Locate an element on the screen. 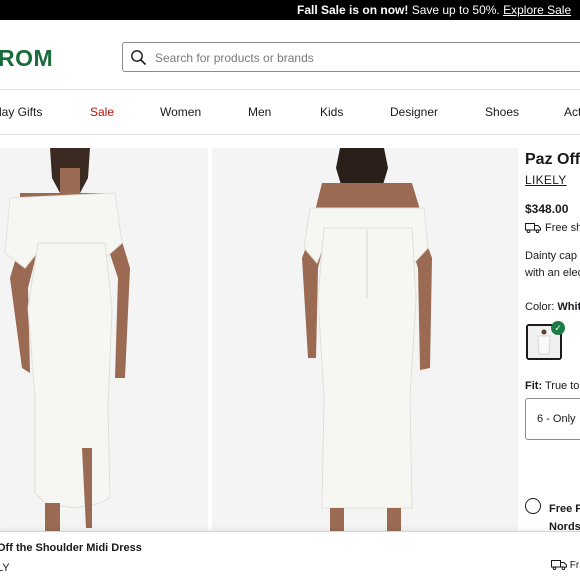  search-input is located at coordinates (365, 58).